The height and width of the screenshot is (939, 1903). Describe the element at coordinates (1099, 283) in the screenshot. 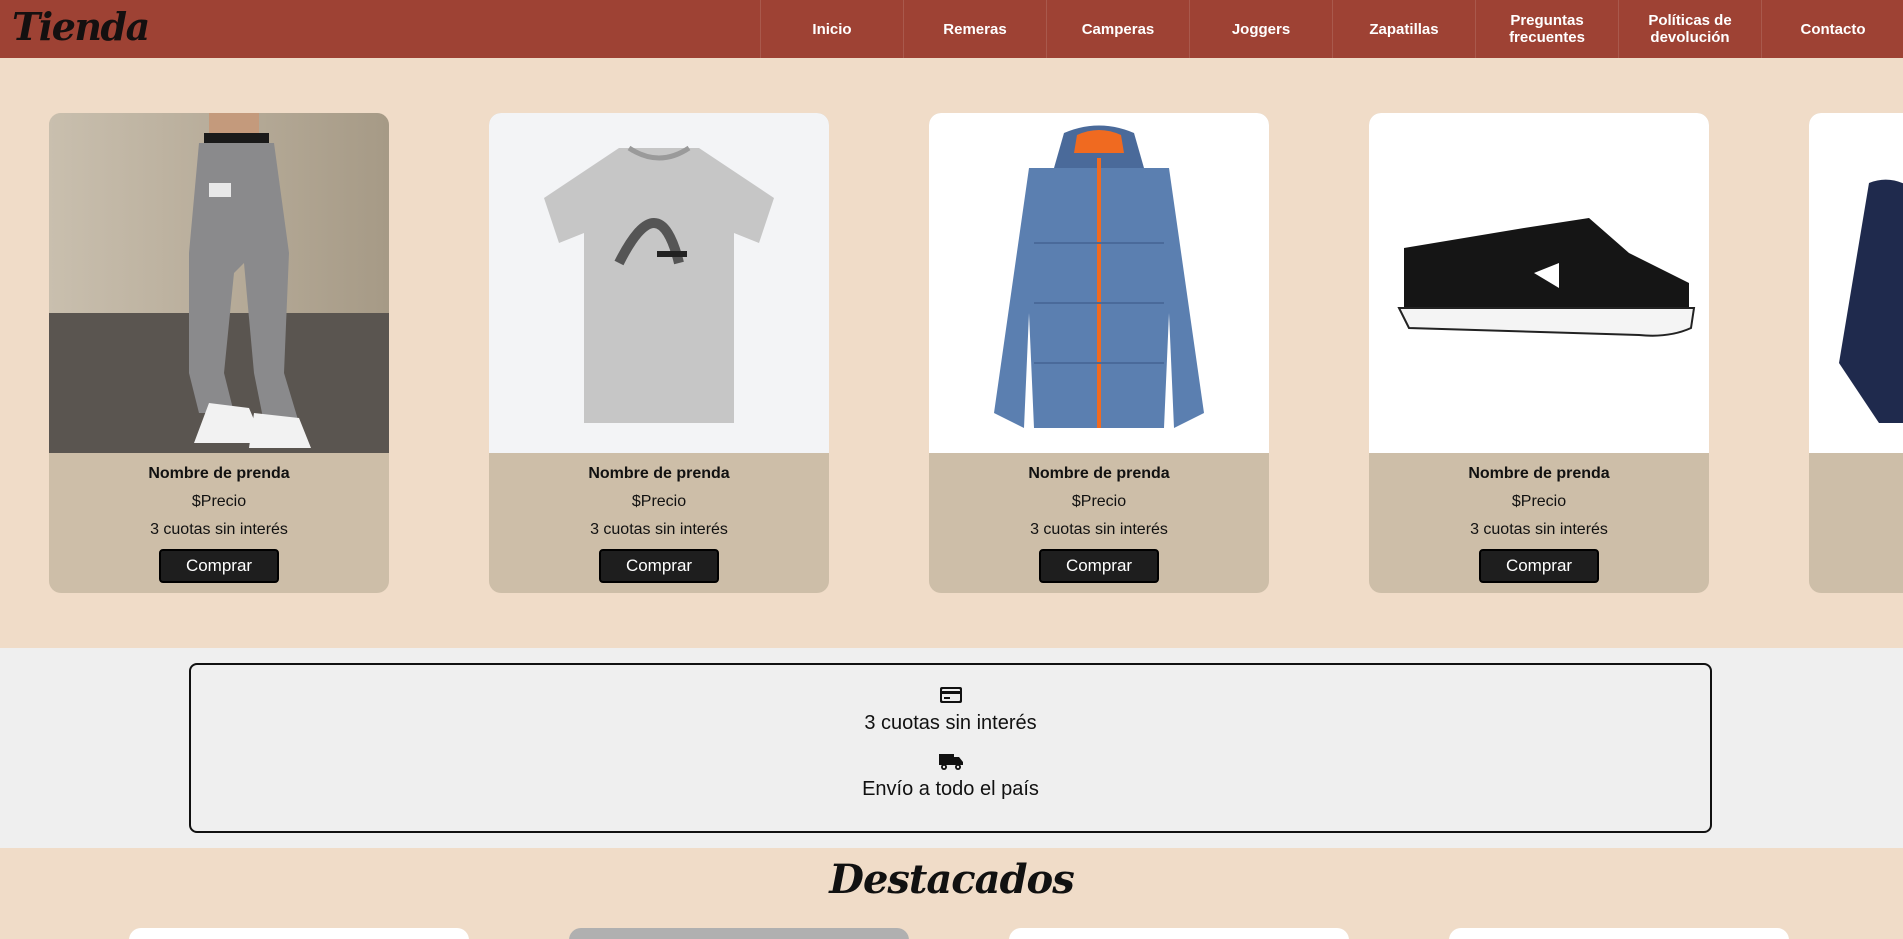

I see `product-image-jacket` at that location.